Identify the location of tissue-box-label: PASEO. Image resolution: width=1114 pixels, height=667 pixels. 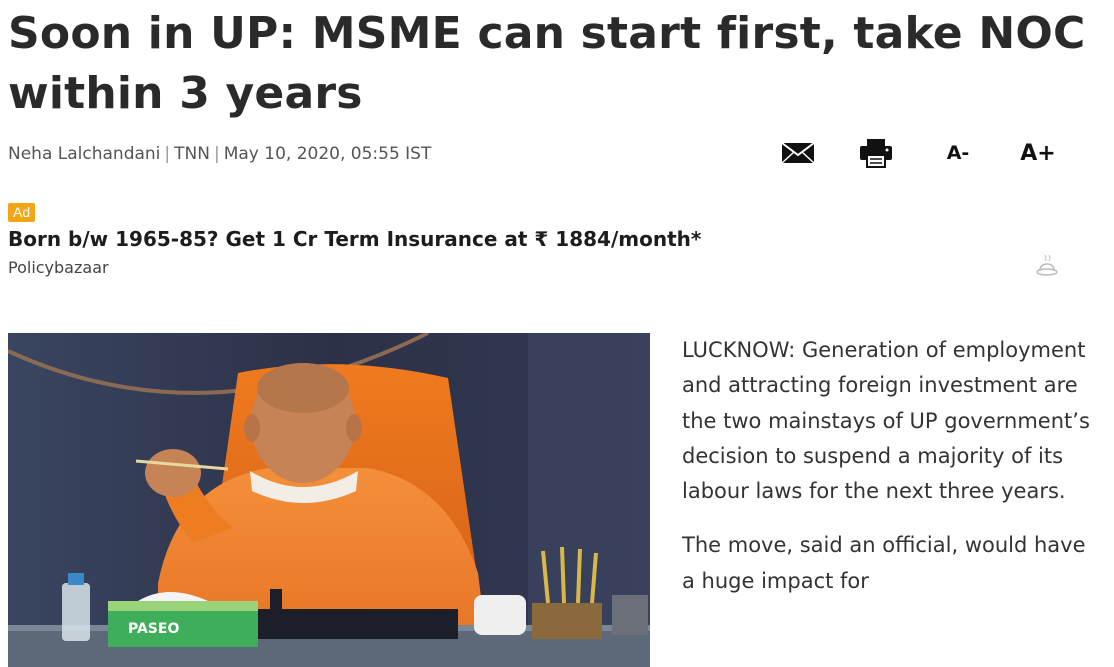
(153, 629).